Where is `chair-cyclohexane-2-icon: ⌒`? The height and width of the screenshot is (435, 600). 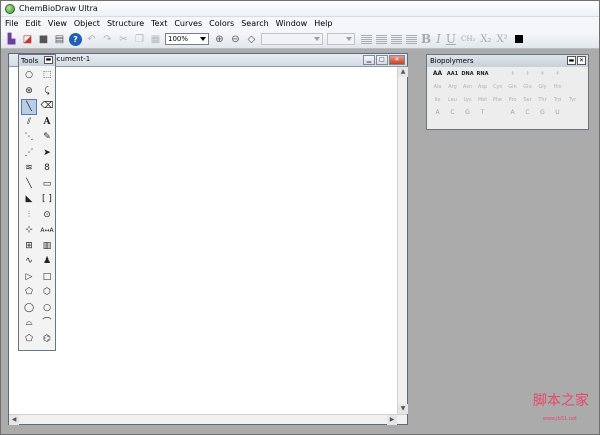 chair-cyclohexane-2-icon: ⌒ is located at coordinates (47, 324).